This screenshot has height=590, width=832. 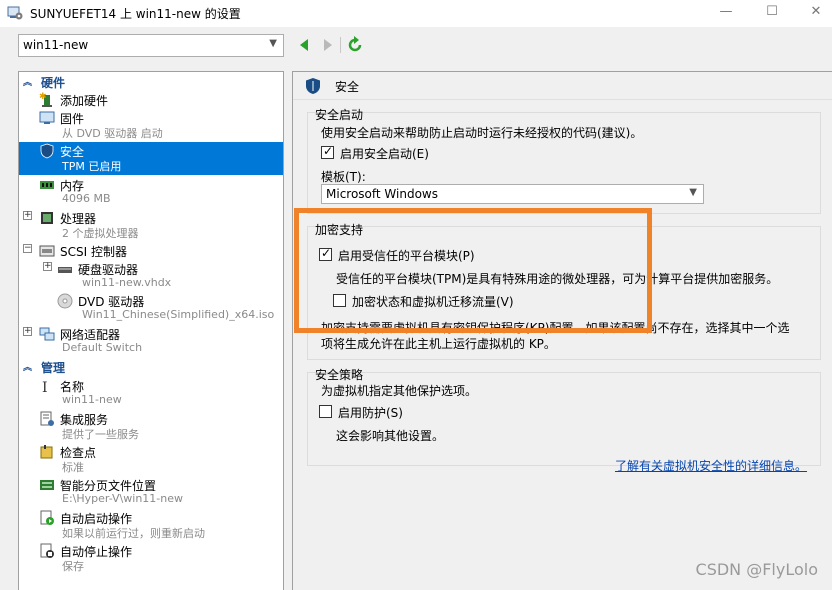 What do you see at coordinates (92, 166) in the screenshot?
I see `tree-item-sublabel: TPM 已启用` at bounding box center [92, 166].